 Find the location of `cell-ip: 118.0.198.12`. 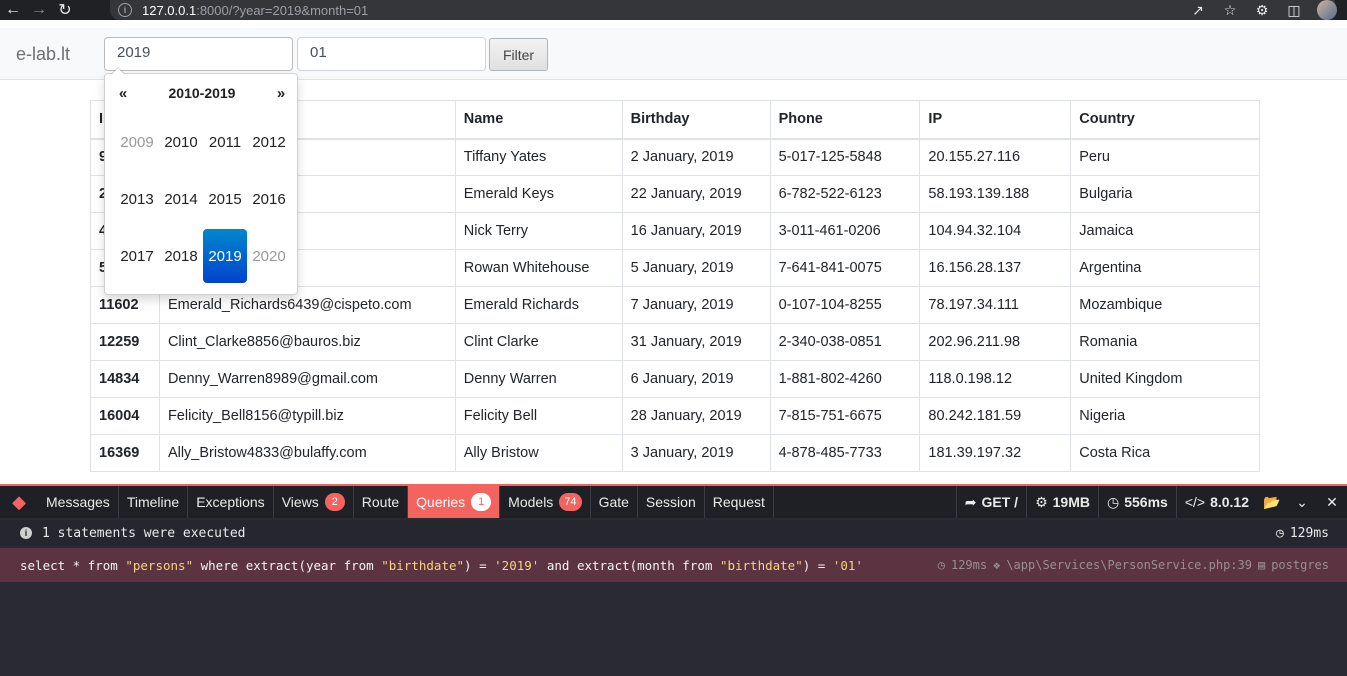

cell-ip: 118.0.198.12 is located at coordinates (995, 379).